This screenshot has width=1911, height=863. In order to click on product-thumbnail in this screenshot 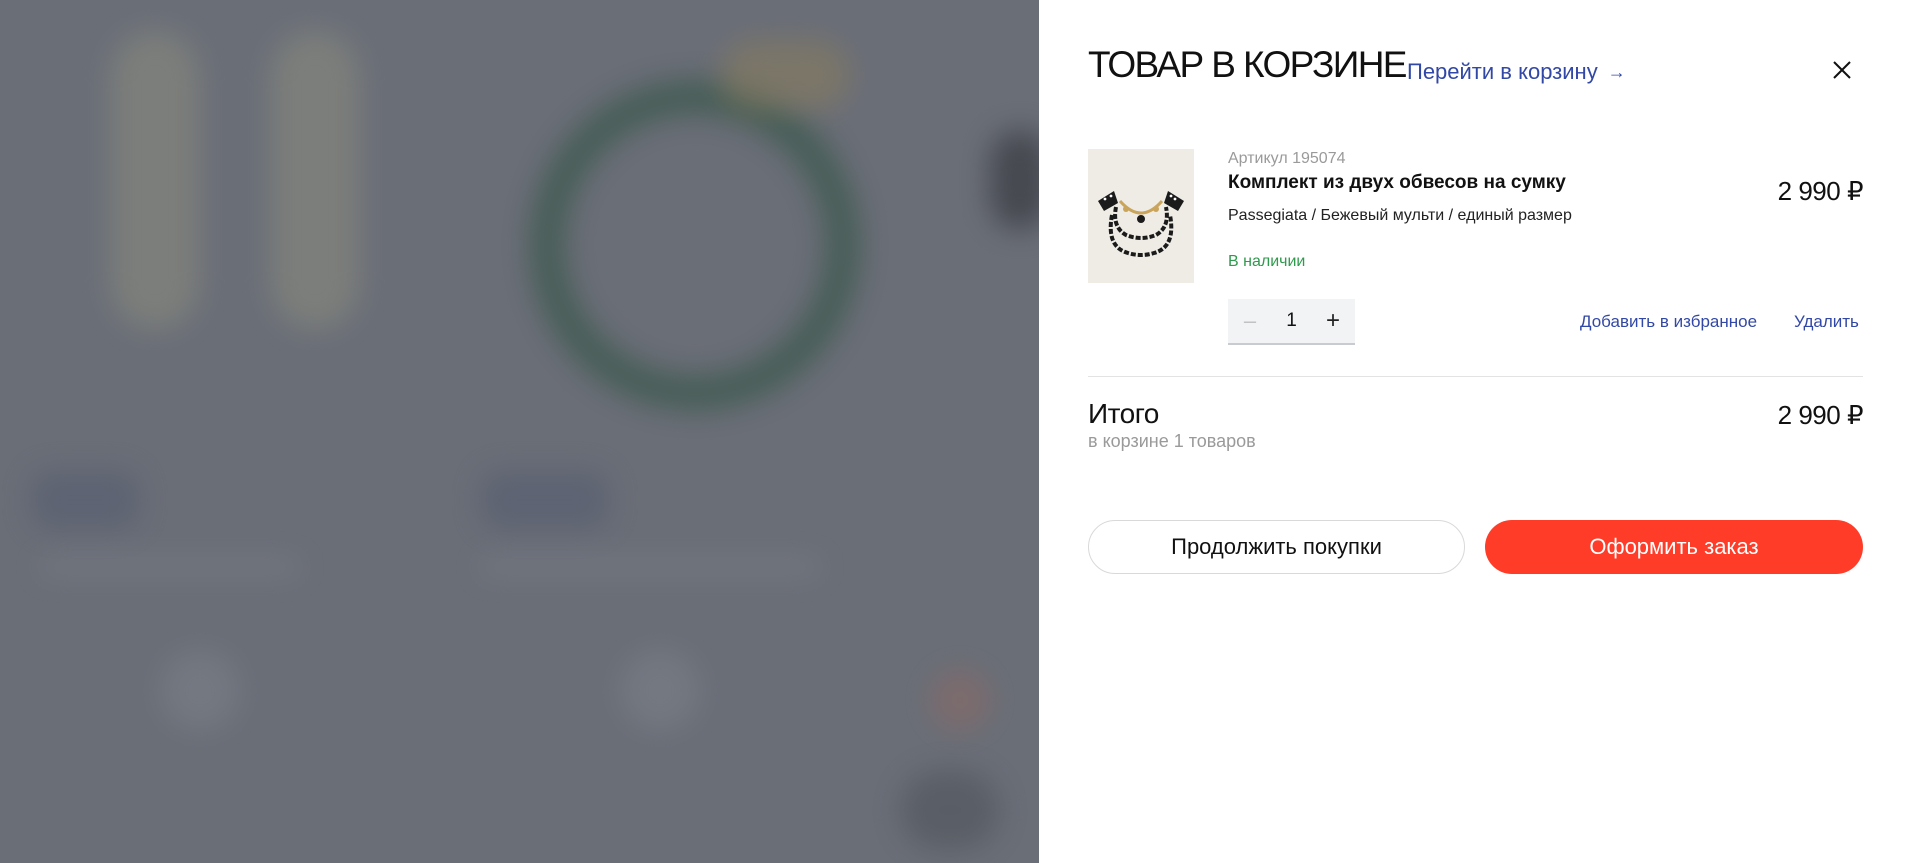, I will do `click(1141, 216)`.